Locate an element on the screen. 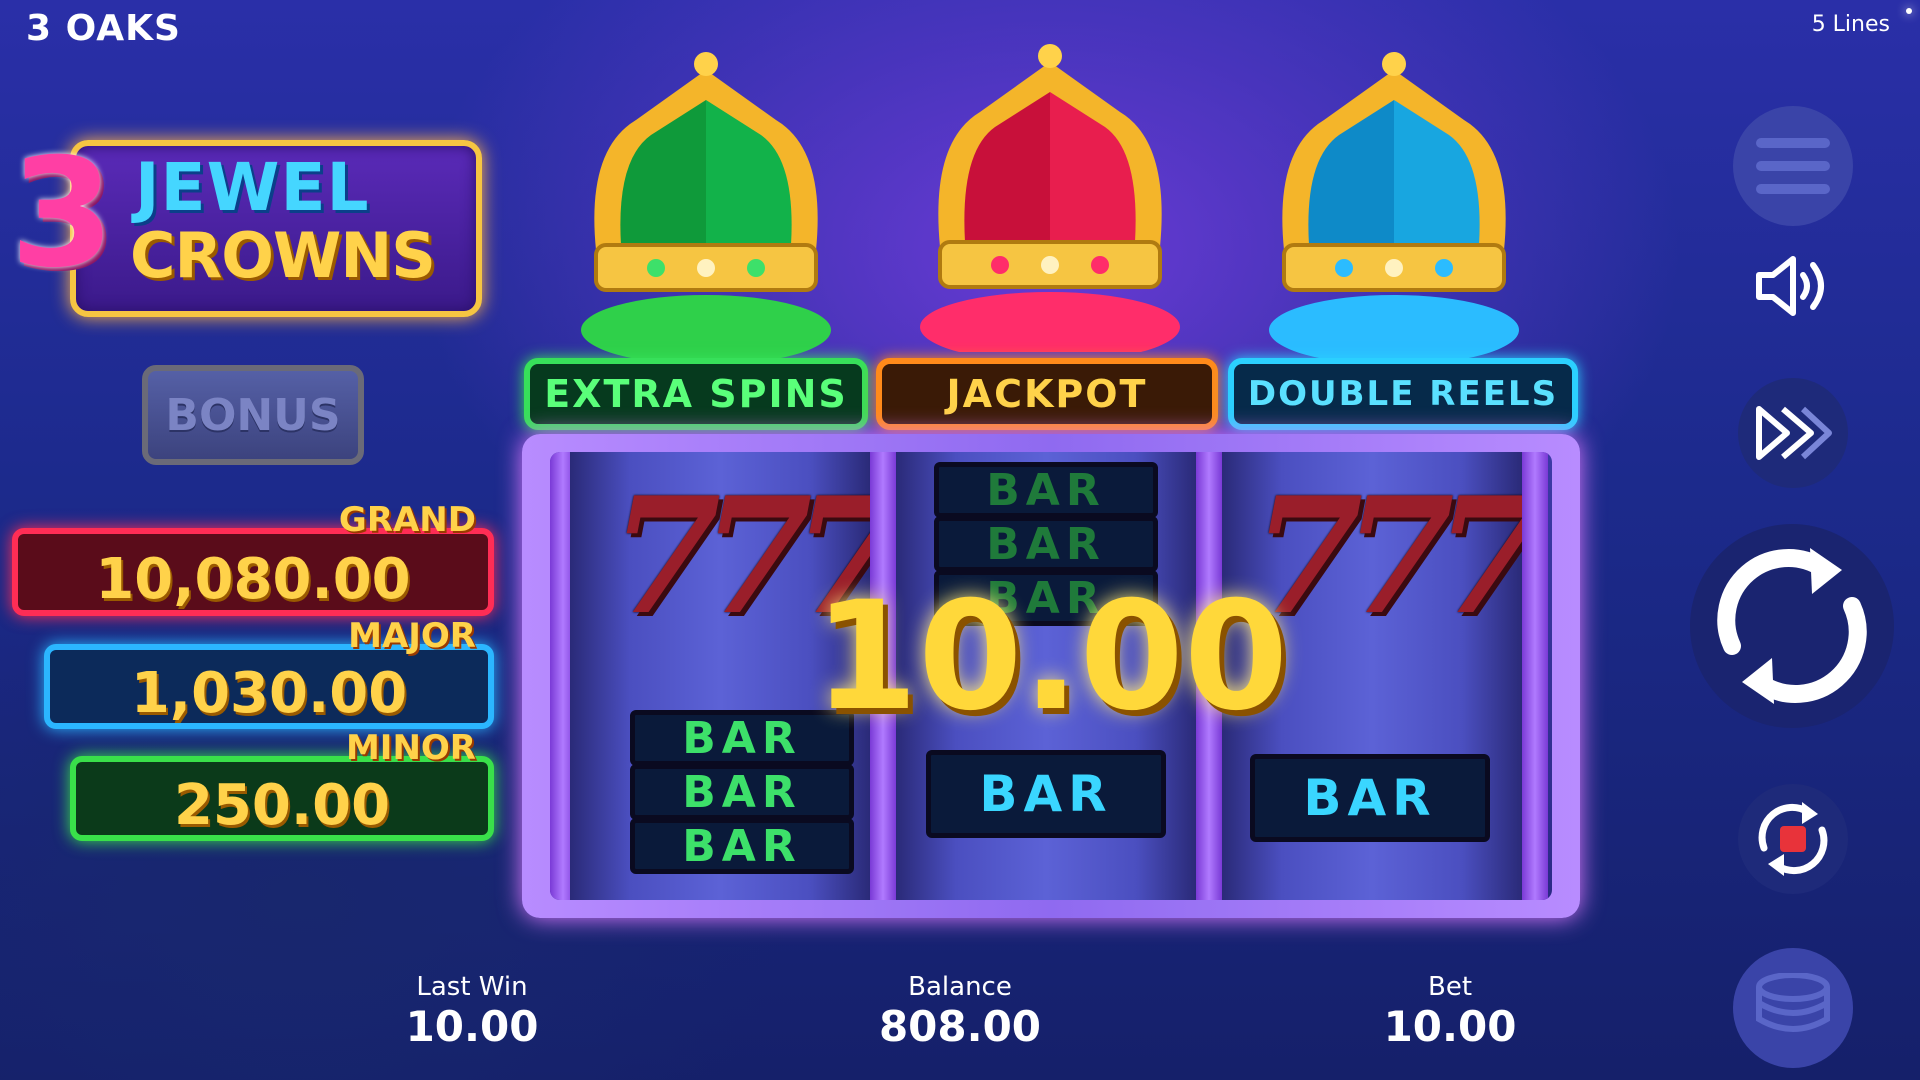 The height and width of the screenshot is (1080, 1920). feature-jackpot: JACKPOT is located at coordinates (1047, 394).